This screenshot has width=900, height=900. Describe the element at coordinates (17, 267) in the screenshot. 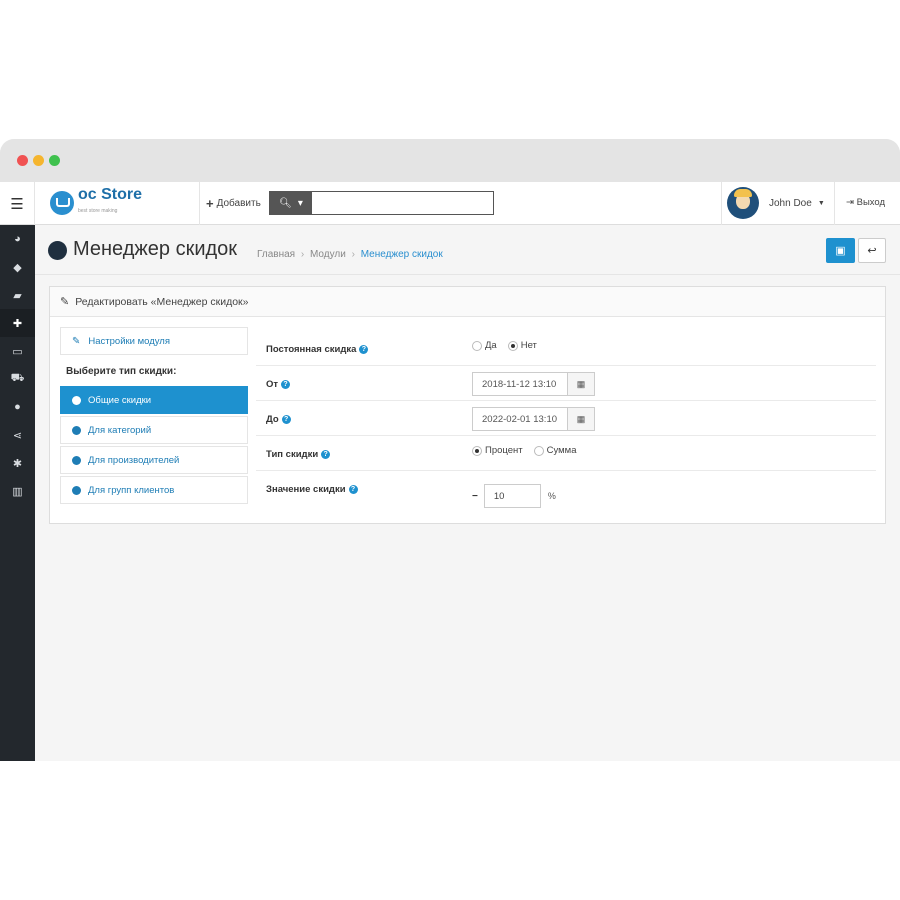

I see `sidebar-item-catalog: ◆` at that location.